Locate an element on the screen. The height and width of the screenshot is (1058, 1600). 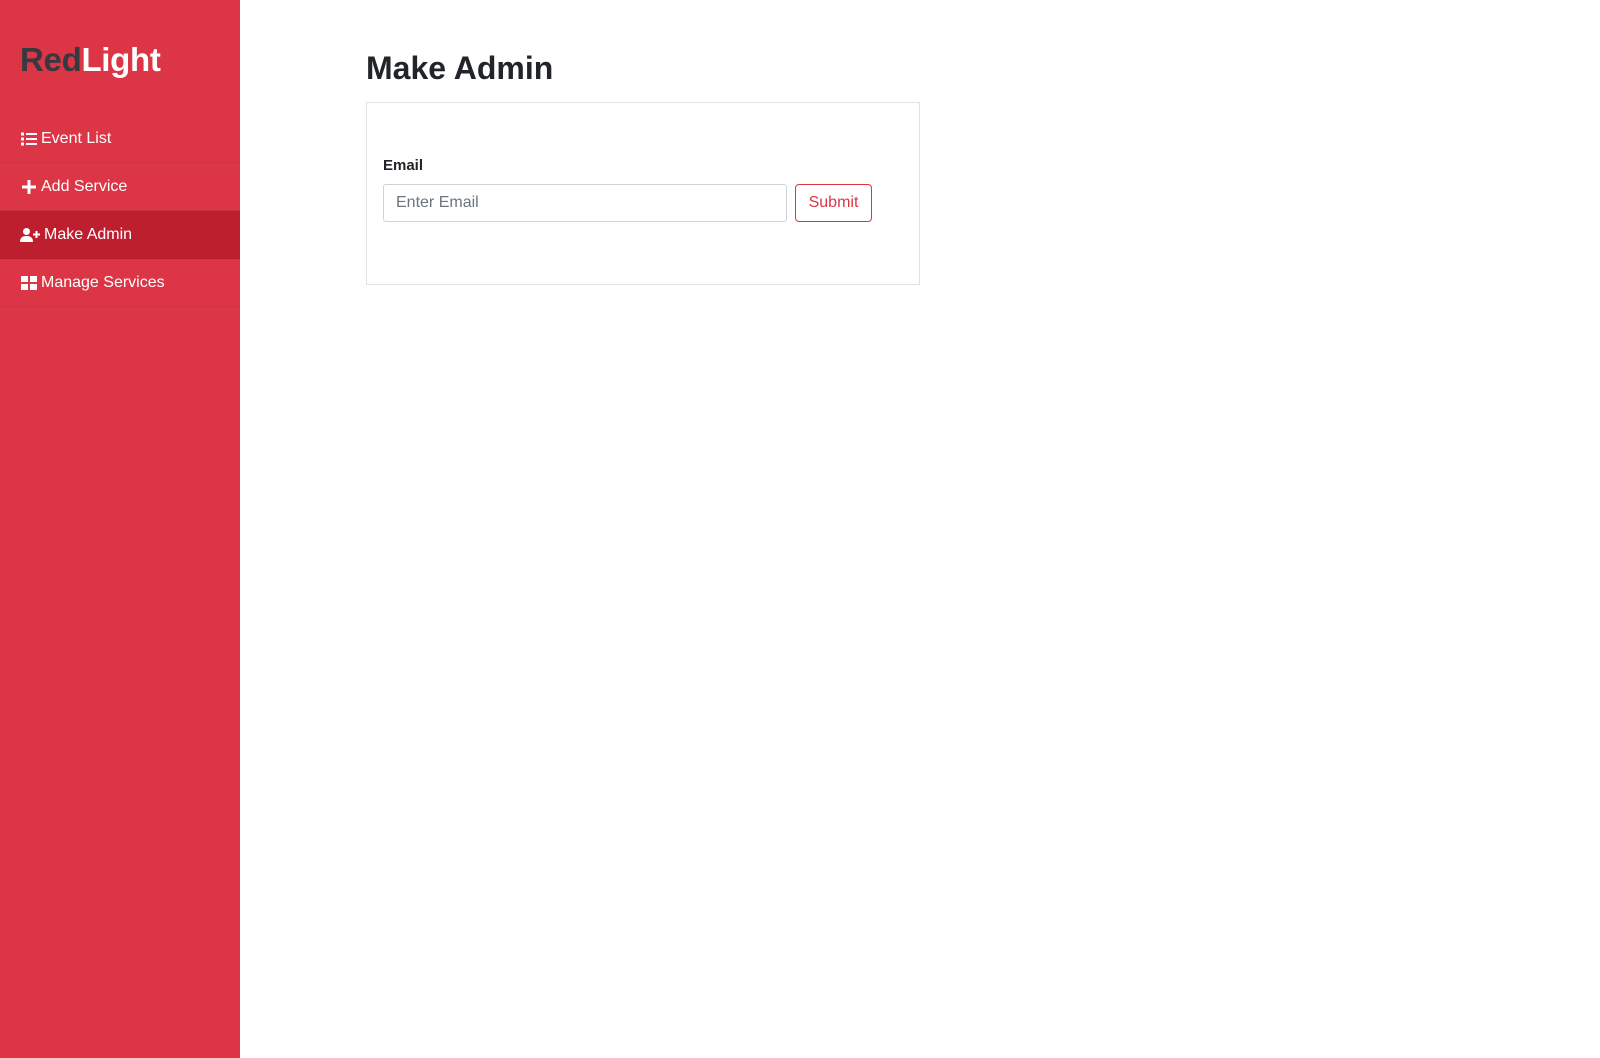
sidebar-item-event-list: Event List is located at coordinates (120, 139).